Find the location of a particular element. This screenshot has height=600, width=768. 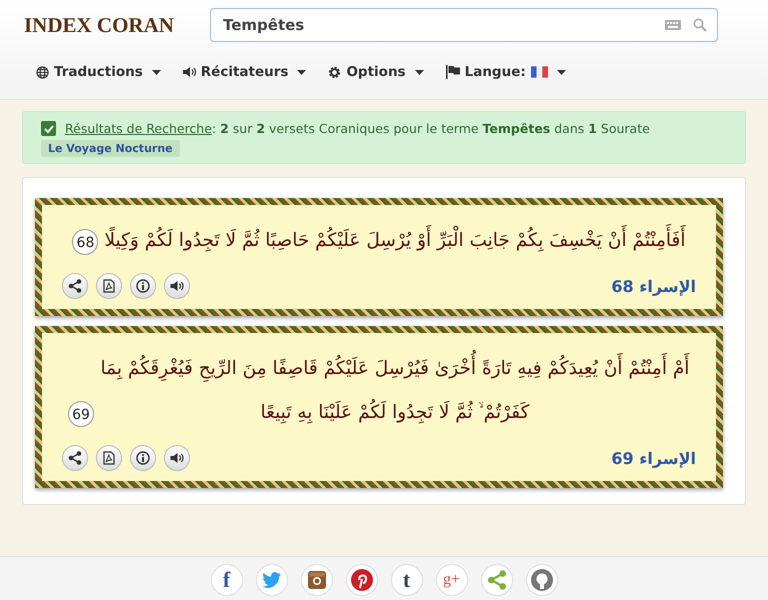

nav-menu: Récitateurs is located at coordinates (244, 72).